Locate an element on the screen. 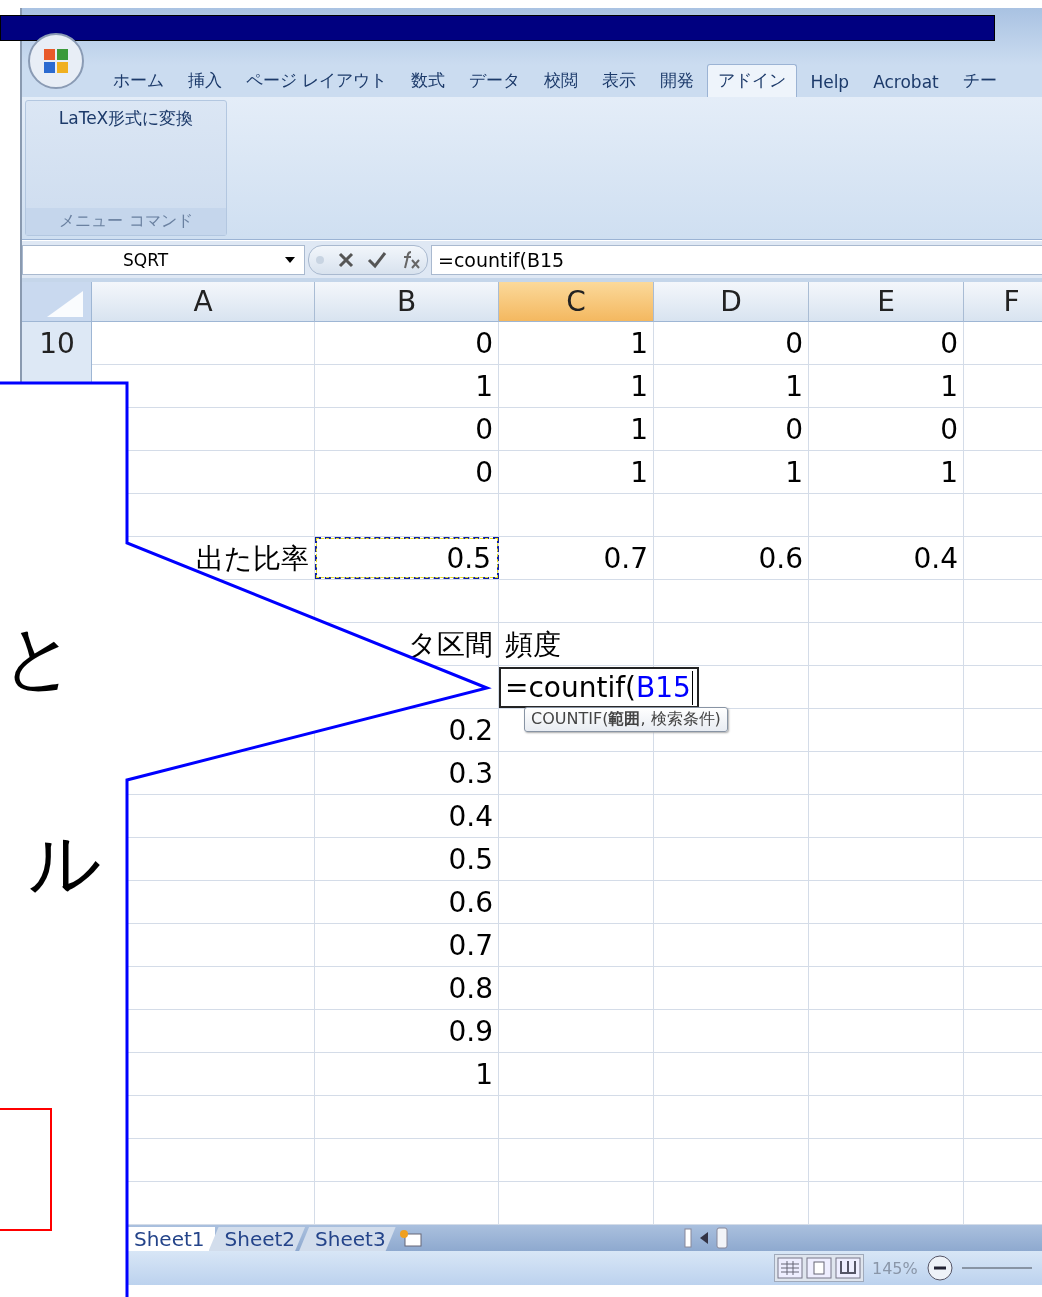 Image resolution: width=1042 pixels, height=1297 pixels. editing-cell: =countif(B15 is located at coordinates (599, 687).